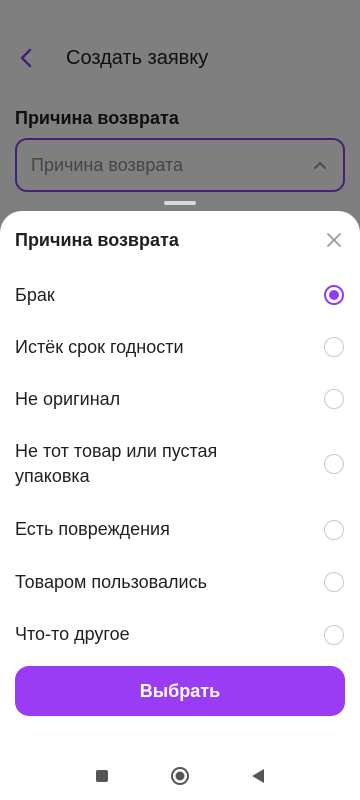  I want to click on close-icon, so click(334, 240).